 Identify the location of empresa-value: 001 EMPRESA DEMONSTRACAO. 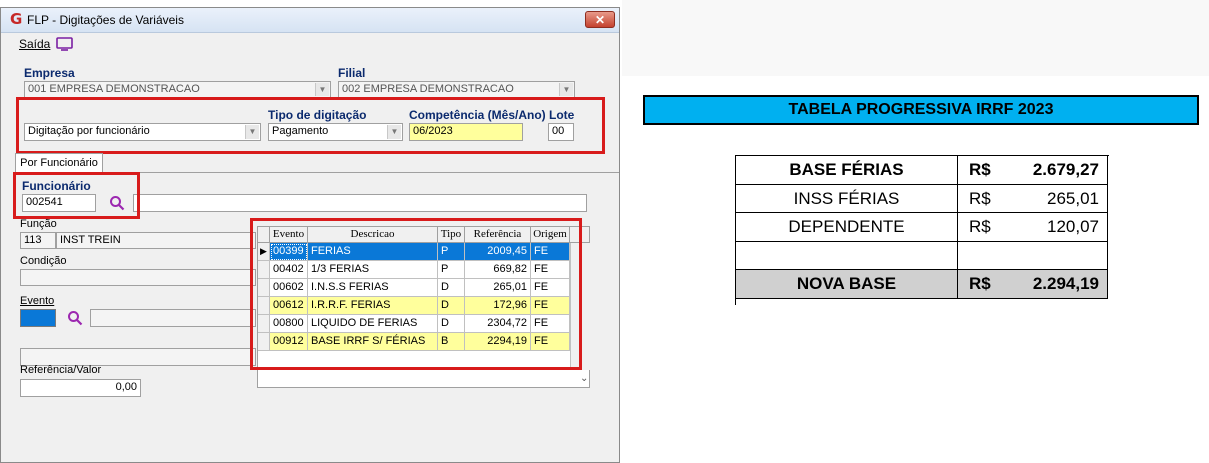
(114, 89).